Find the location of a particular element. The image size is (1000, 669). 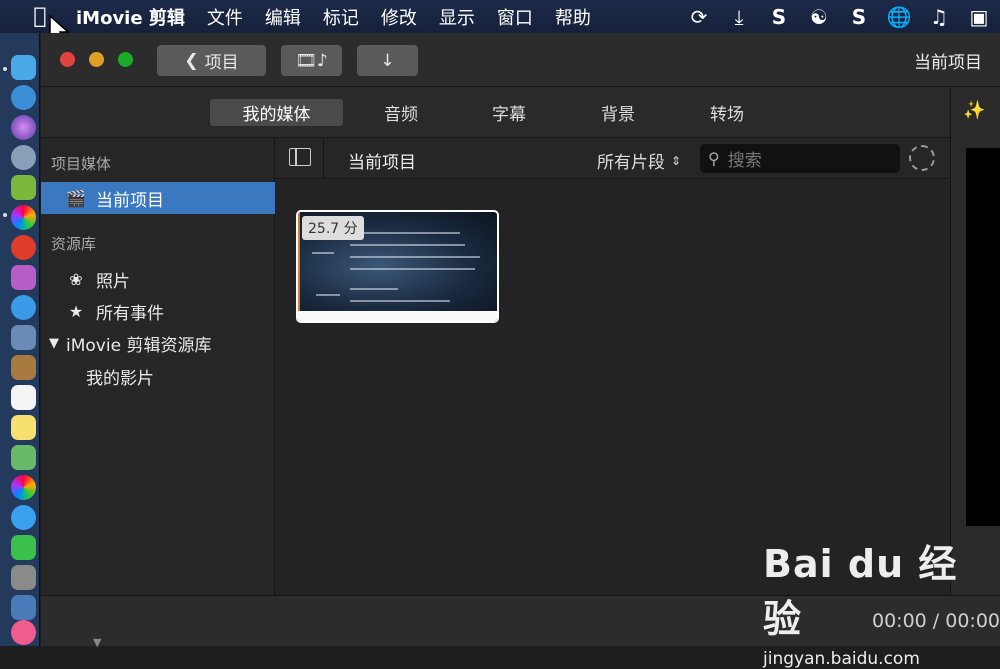

download-icon: ⤓ is located at coordinates (739, 17).